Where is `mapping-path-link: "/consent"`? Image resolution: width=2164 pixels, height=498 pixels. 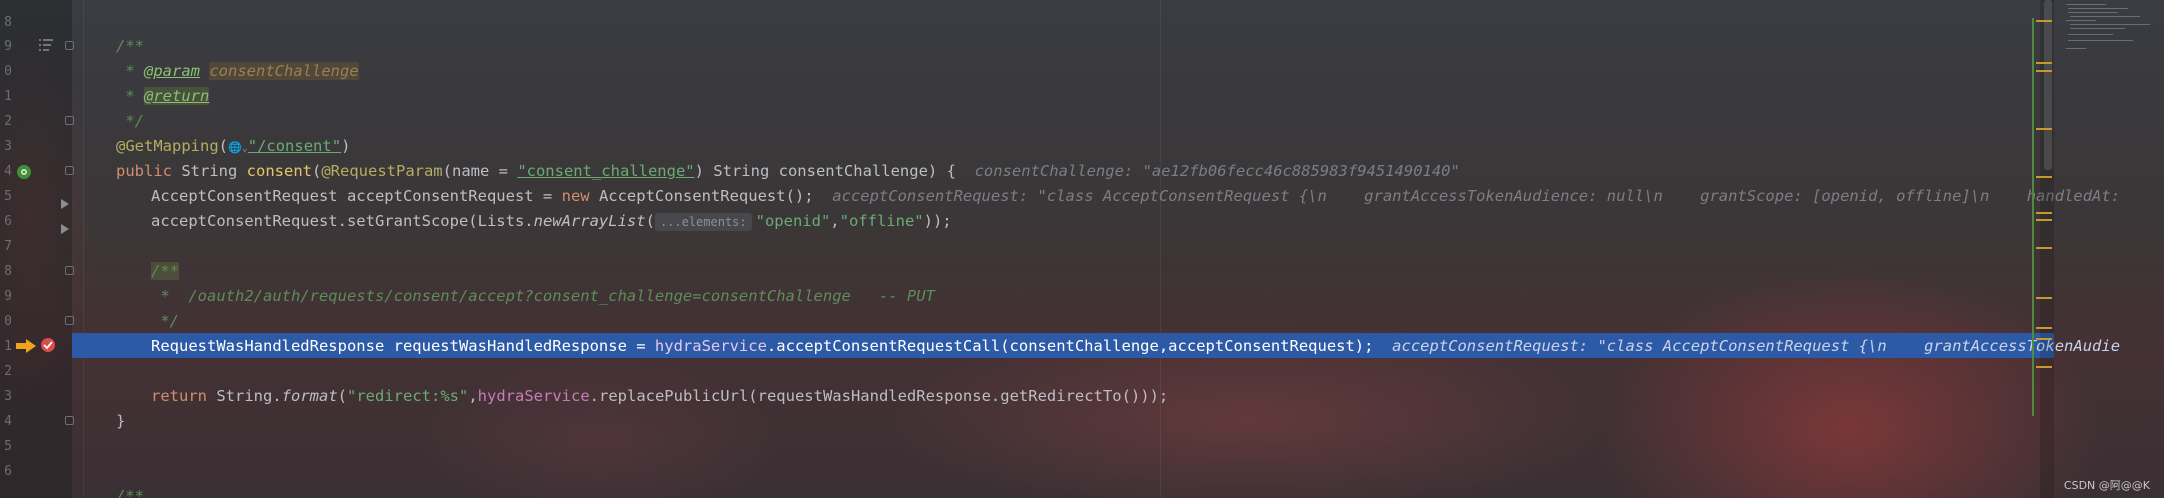 mapping-path-link: "/consent" is located at coordinates (294, 146).